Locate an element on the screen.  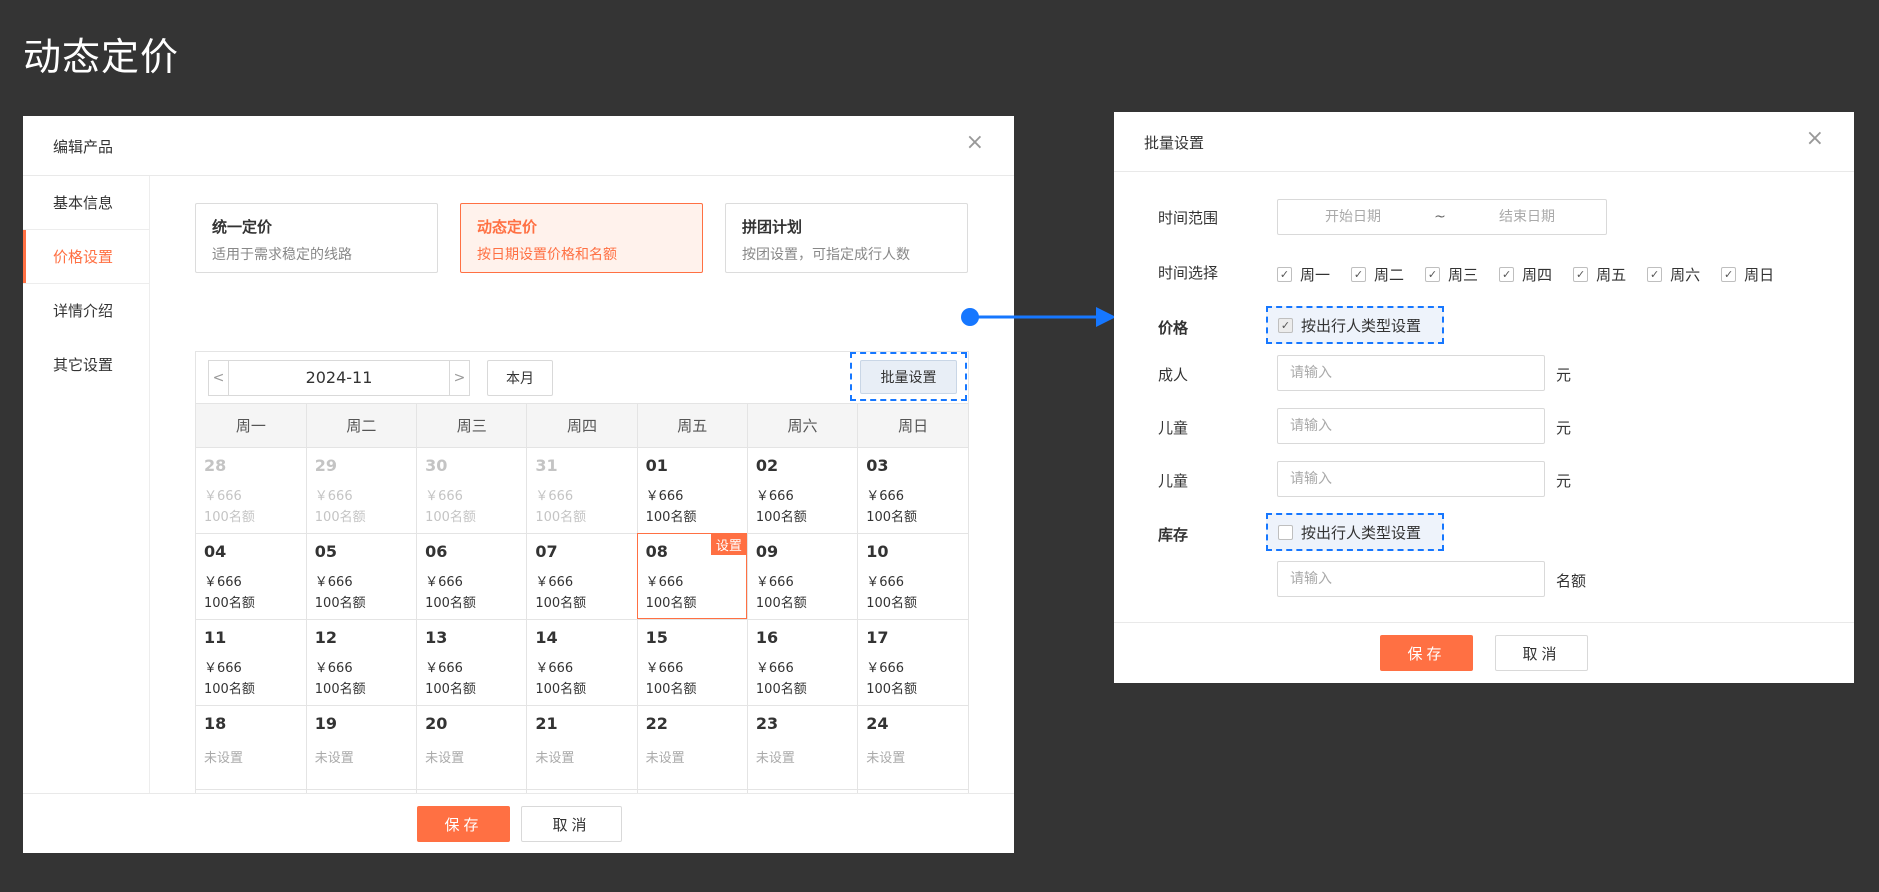
day-unset-status: 未设置 is located at coordinates (555, 758).